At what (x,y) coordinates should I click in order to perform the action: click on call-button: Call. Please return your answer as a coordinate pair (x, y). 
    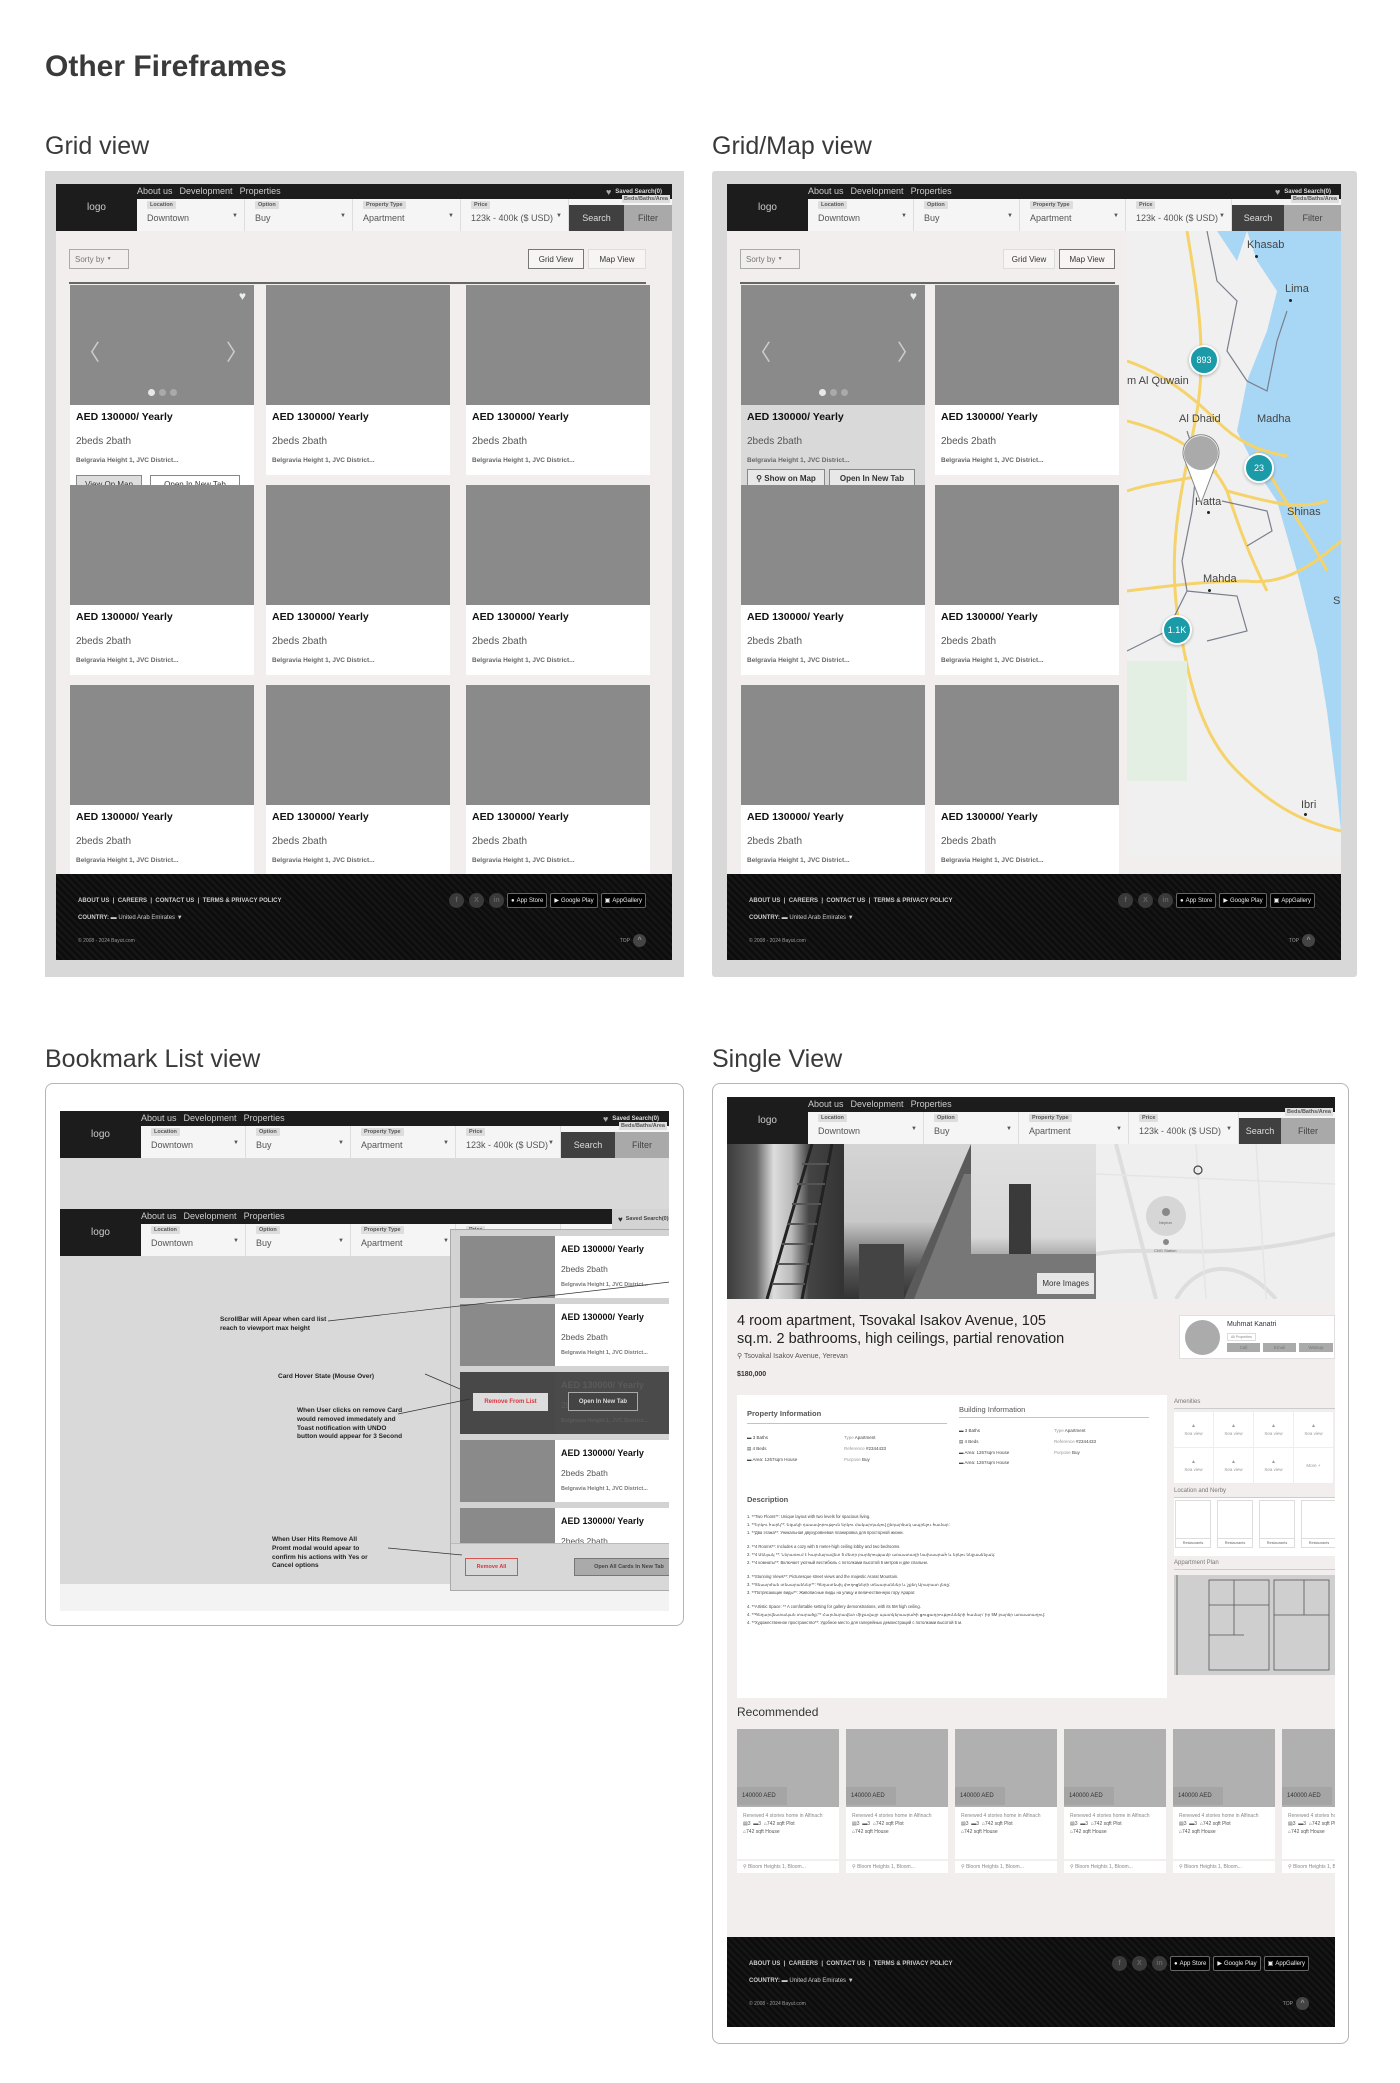
    Looking at the image, I should click on (1243, 1347).